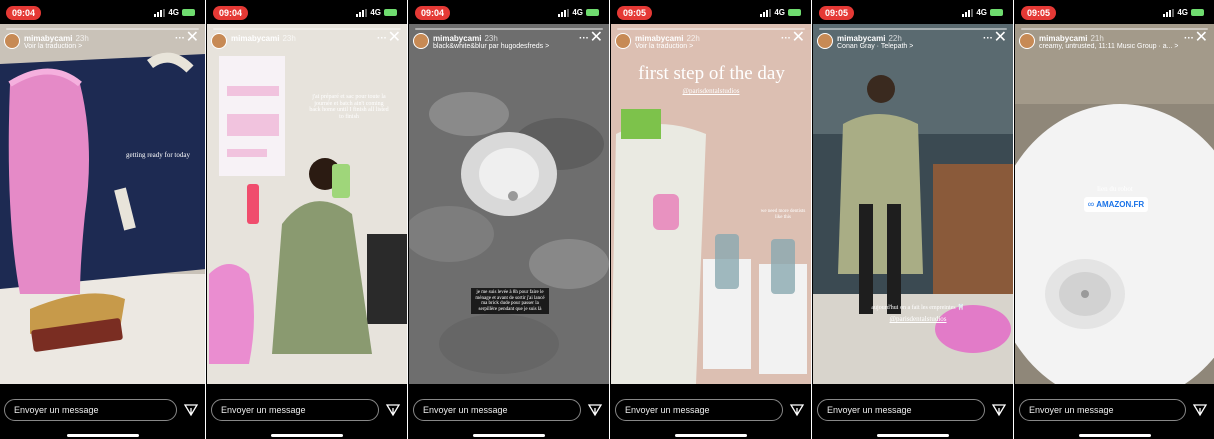  What do you see at coordinates (1120, 204) in the screenshot?
I see `link-text: AMAZON.FR` at bounding box center [1120, 204].